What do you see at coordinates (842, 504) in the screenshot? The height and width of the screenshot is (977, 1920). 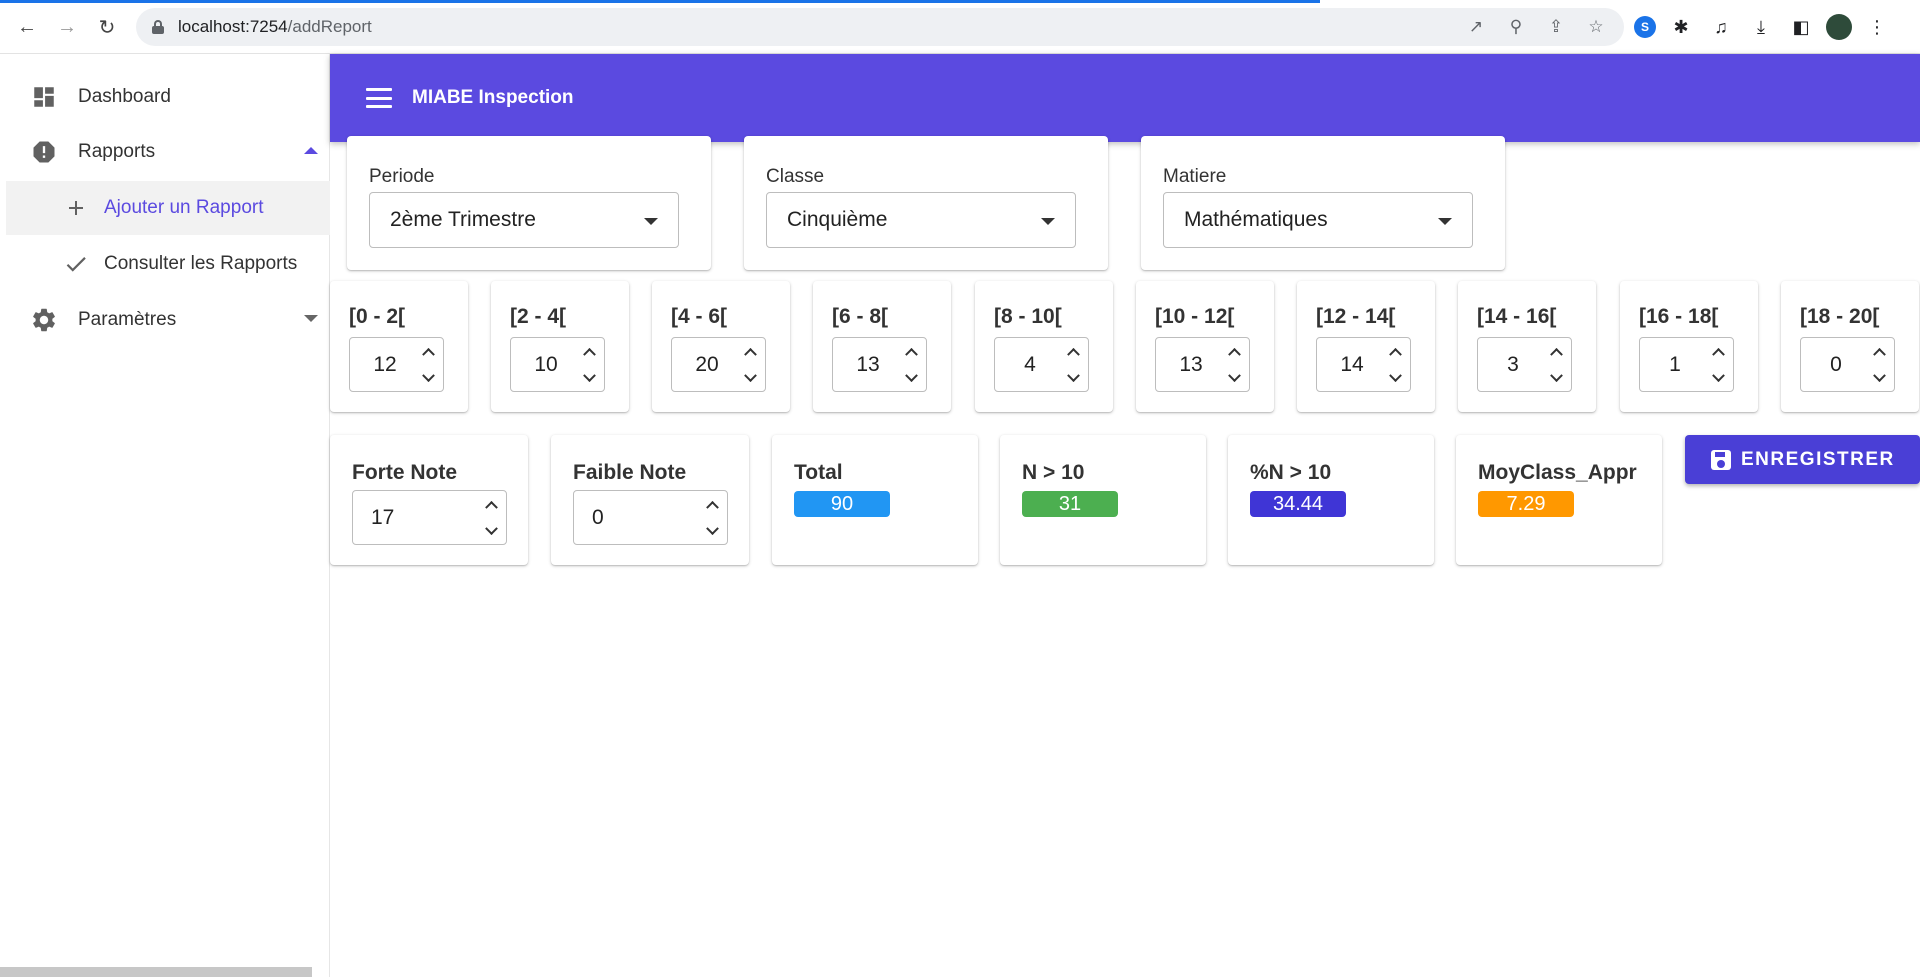 I see `total-badge: 90` at bounding box center [842, 504].